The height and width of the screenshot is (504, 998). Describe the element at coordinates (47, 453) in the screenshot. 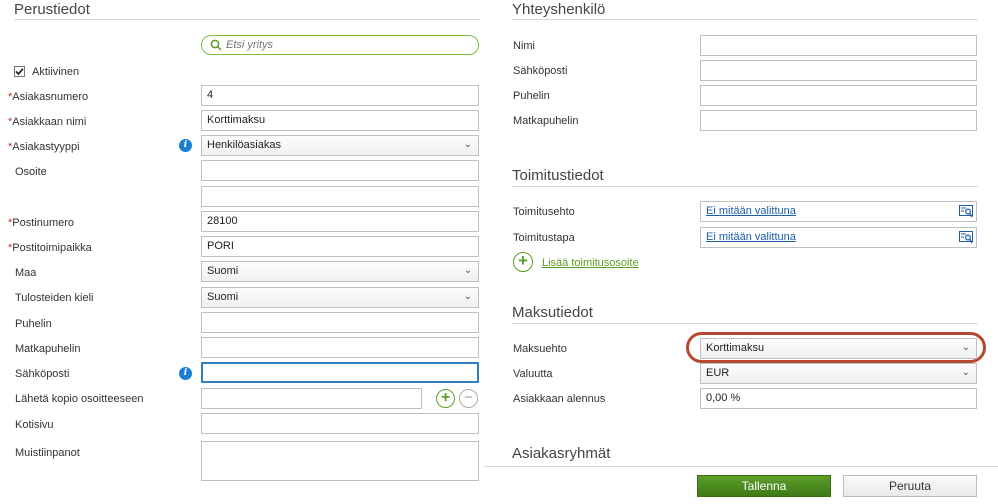

I see `notes-label: Muistiinpanot` at that location.